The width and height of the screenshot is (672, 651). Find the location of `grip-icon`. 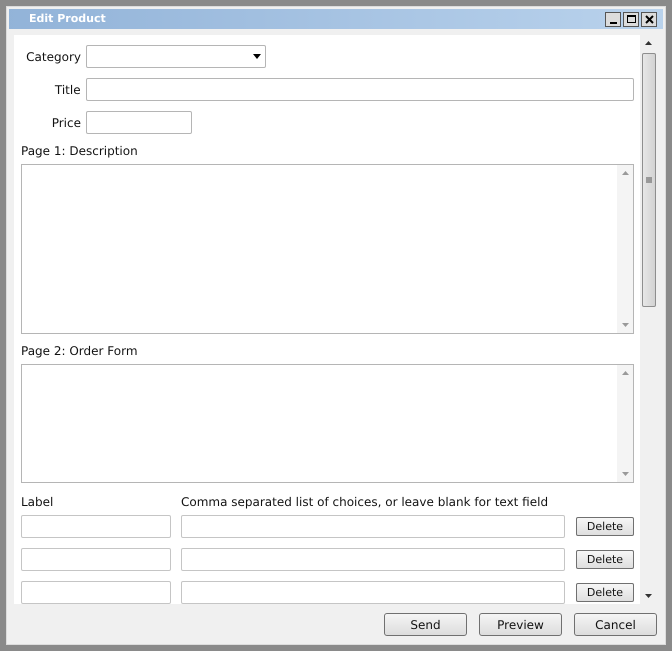

grip-icon is located at coordinates (649, 180).